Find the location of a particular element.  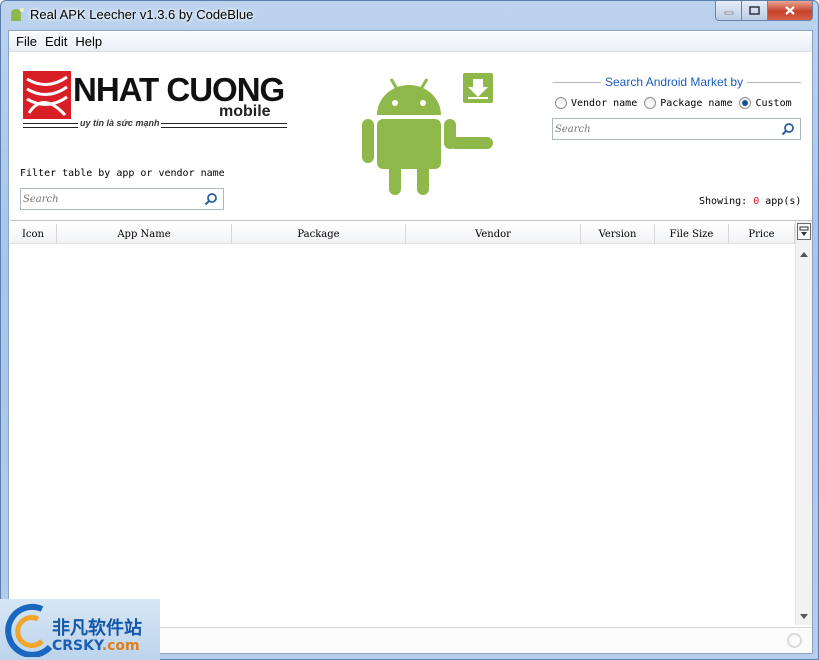

market-search-box is located at coordinates (676, 129).